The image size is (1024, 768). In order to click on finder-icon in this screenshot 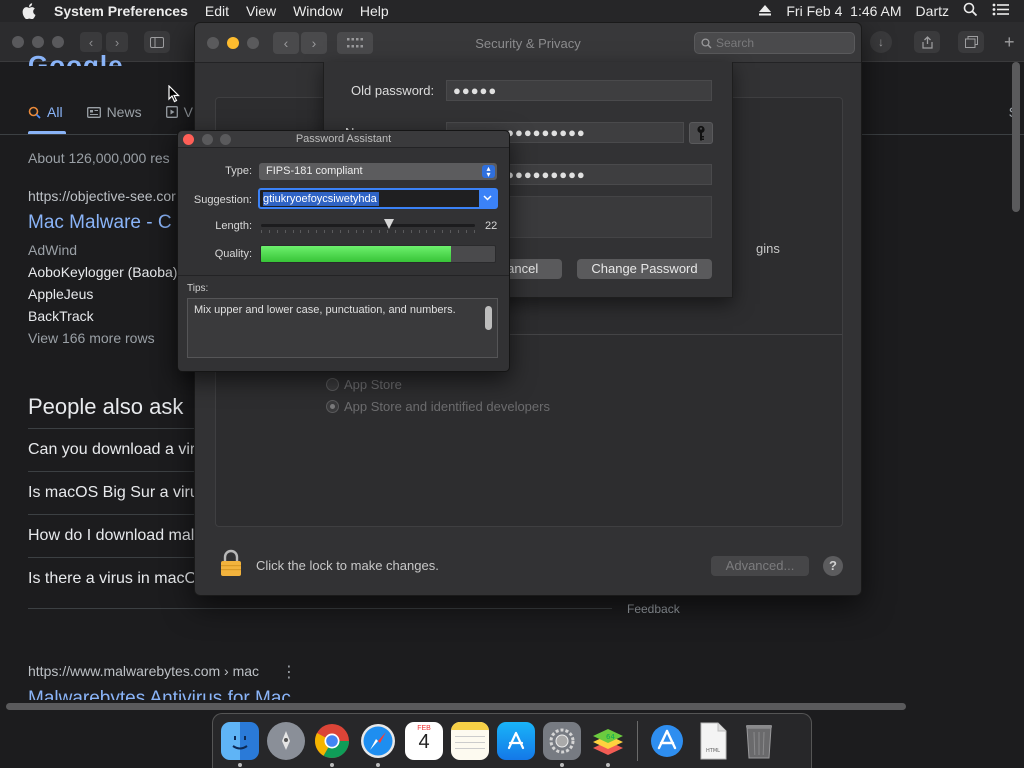, I will do `click(240, 744)`.